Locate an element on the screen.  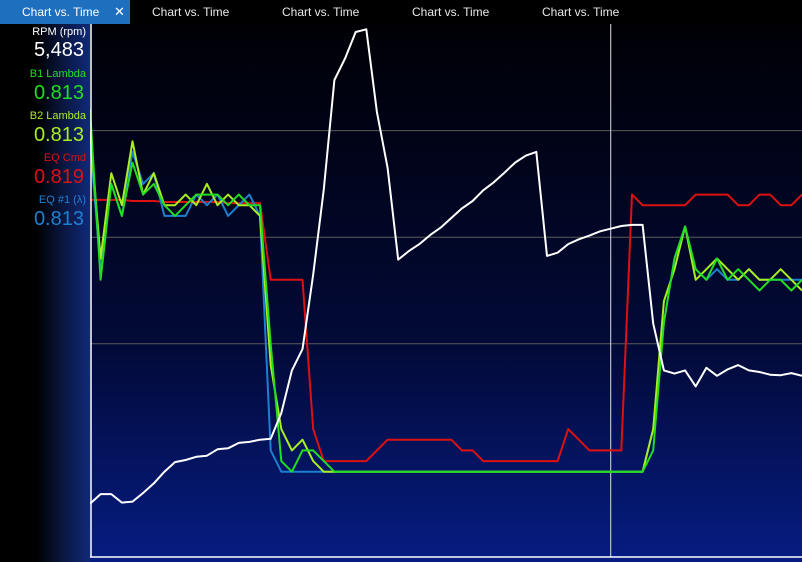
legend-value-eq-cmd: 0.819 is located at coordinates (58, 177).